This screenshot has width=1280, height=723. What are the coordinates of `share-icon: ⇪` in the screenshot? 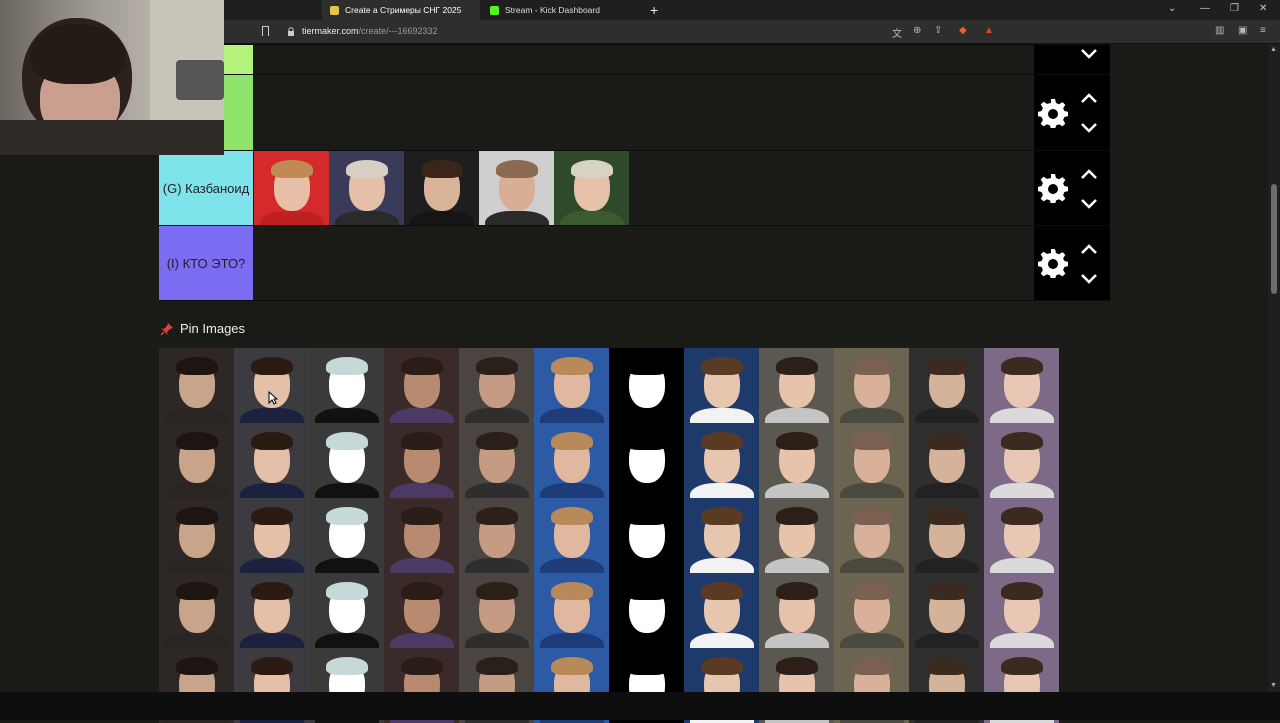 It's located at (938, 30).